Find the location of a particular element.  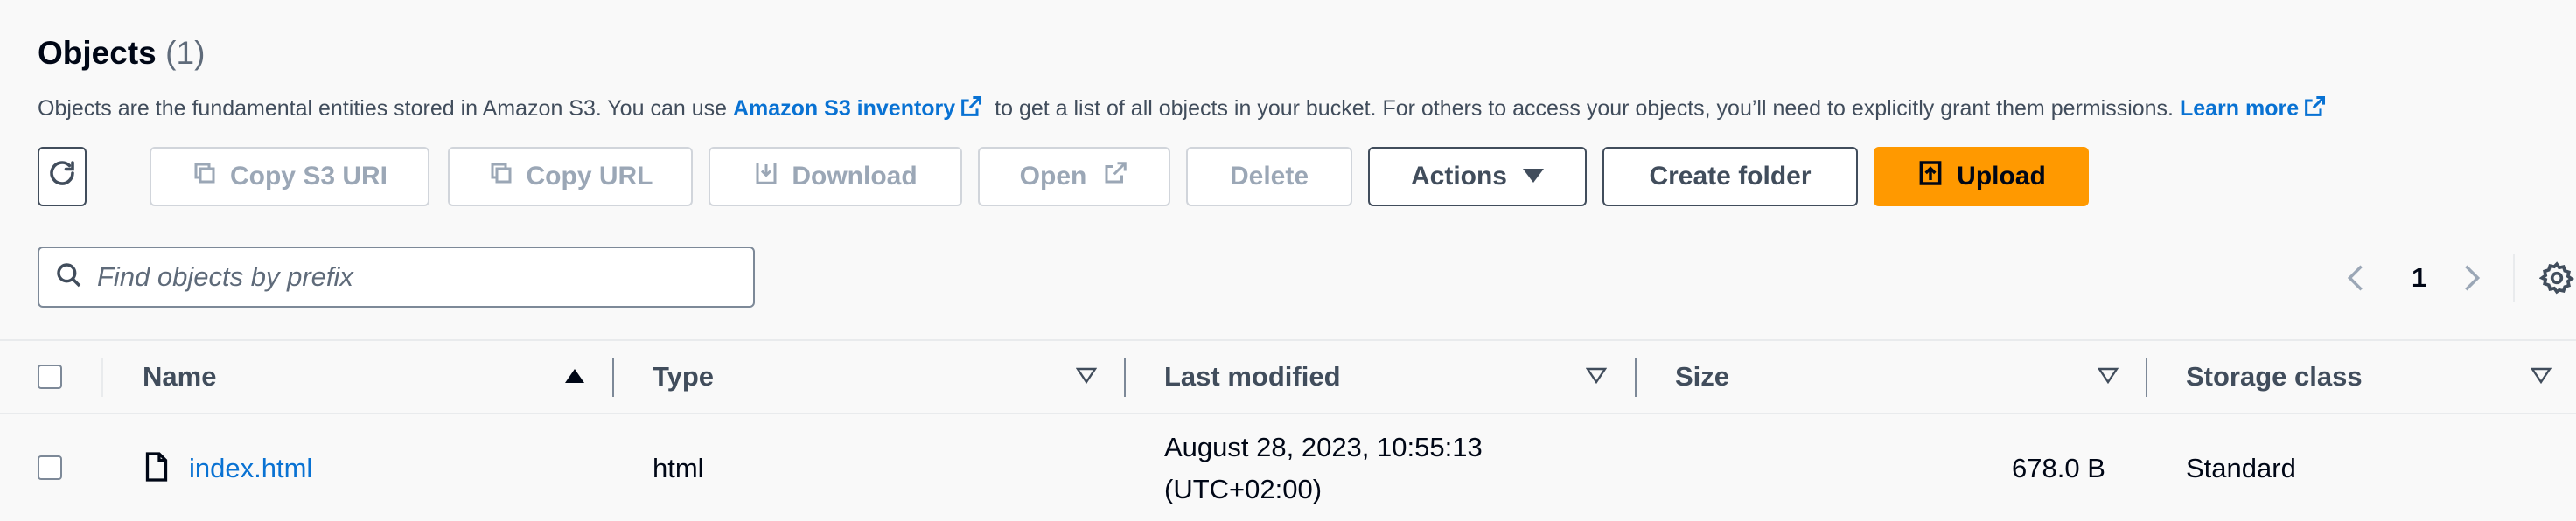

last-modified-cell: August 28, 2023, 10:55:13 is located at coordinates (1323, 447).